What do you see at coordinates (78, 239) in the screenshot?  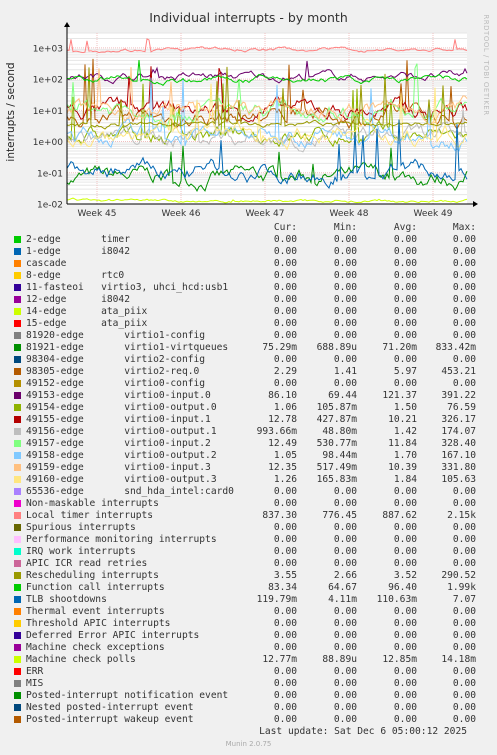 I see `legend-series-name: 2-edge timer` at bounding box center [78, 239].